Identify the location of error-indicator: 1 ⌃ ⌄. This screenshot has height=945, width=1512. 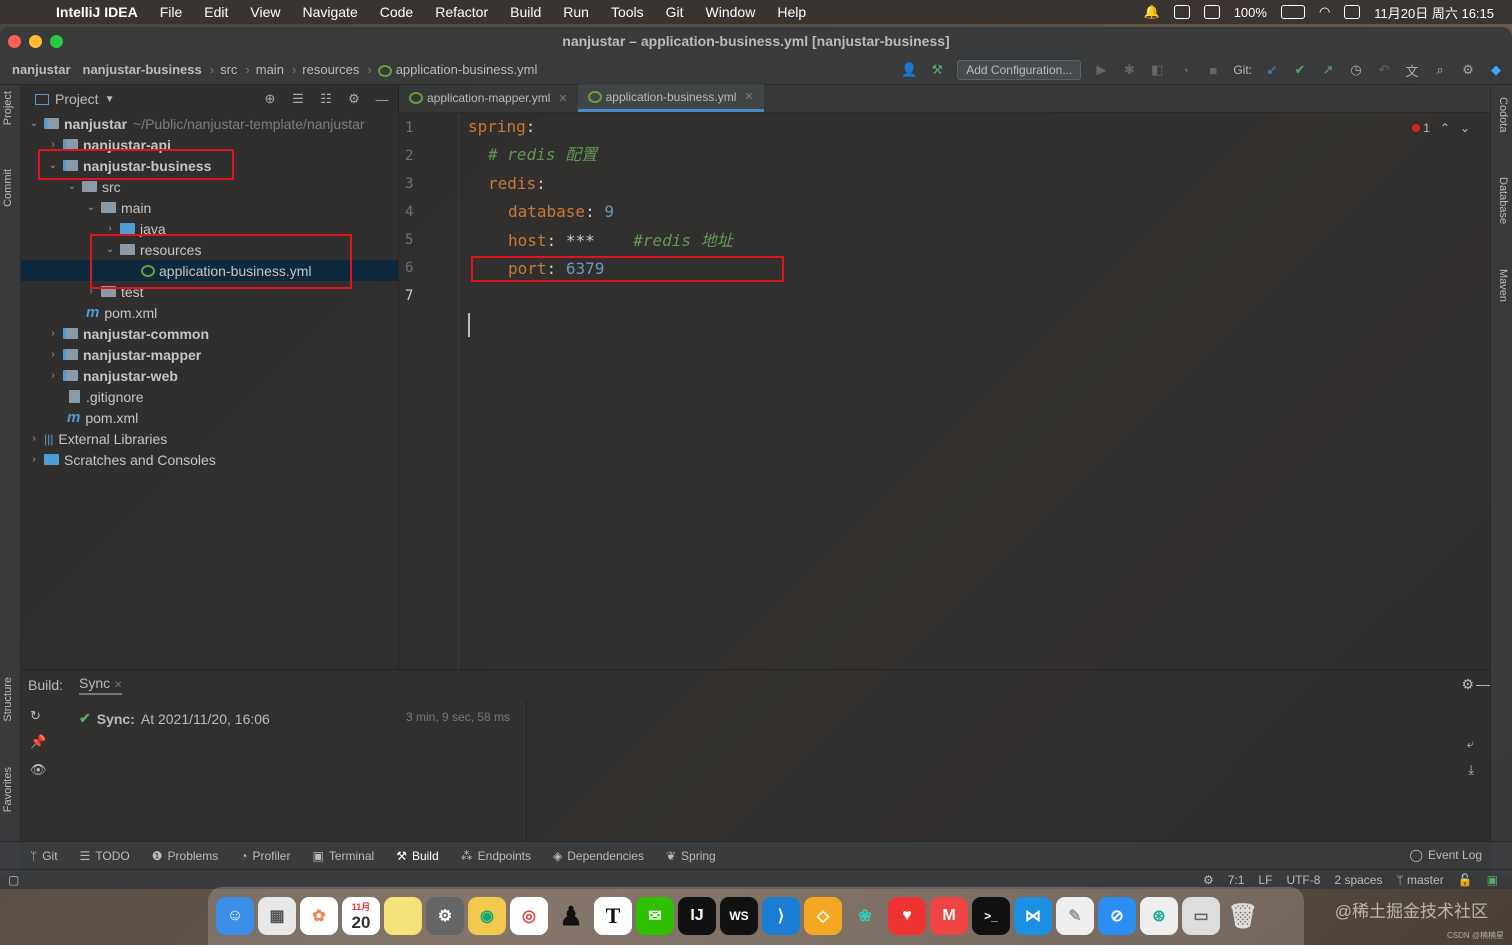
(1441, 128).